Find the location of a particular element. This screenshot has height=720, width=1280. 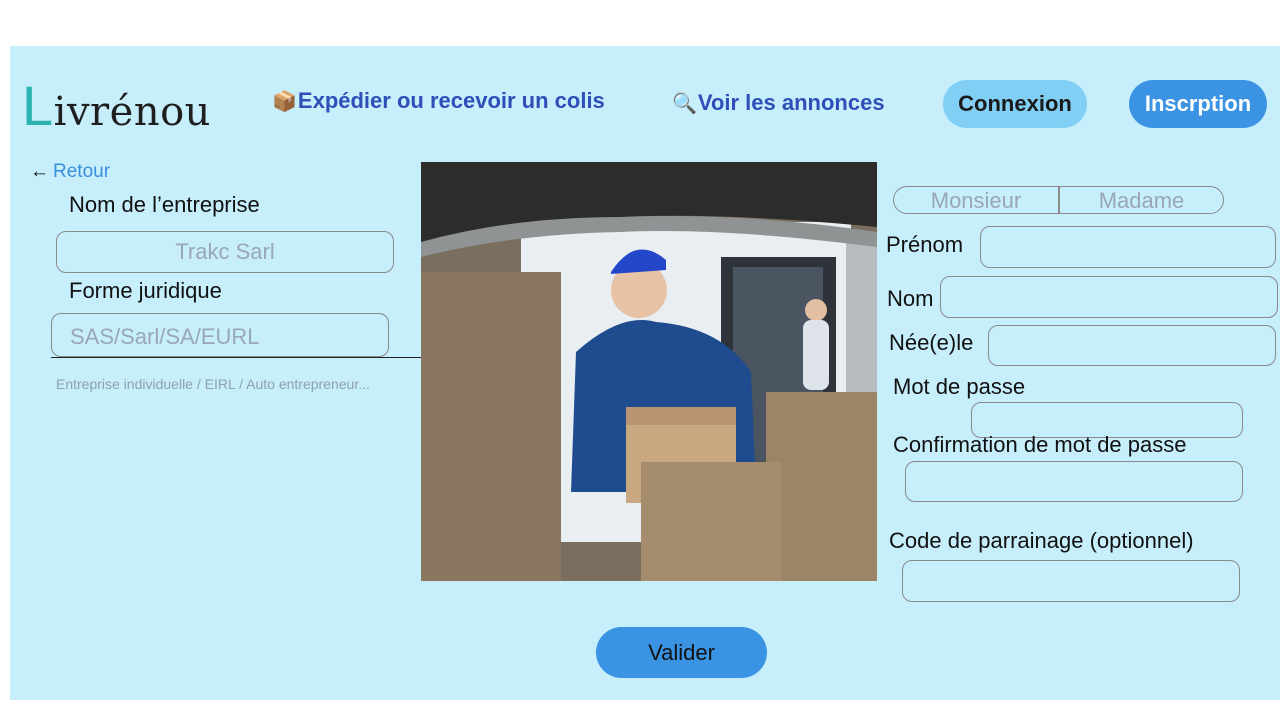

nav-link-expedier: 📦Expédier ou recevoir un colis is located at coordinates (438, 101).